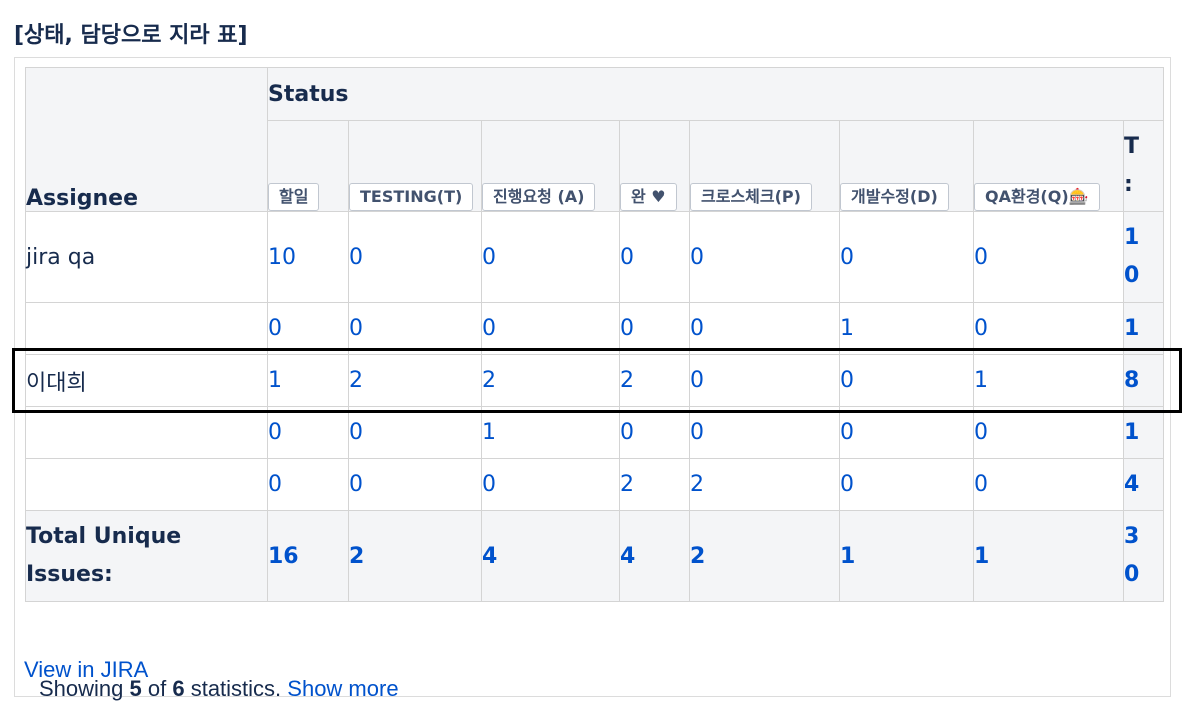  Describe the element at coordinates (146, 380) in the screenshot. I see `assignee-cell: 이대희` at that location.